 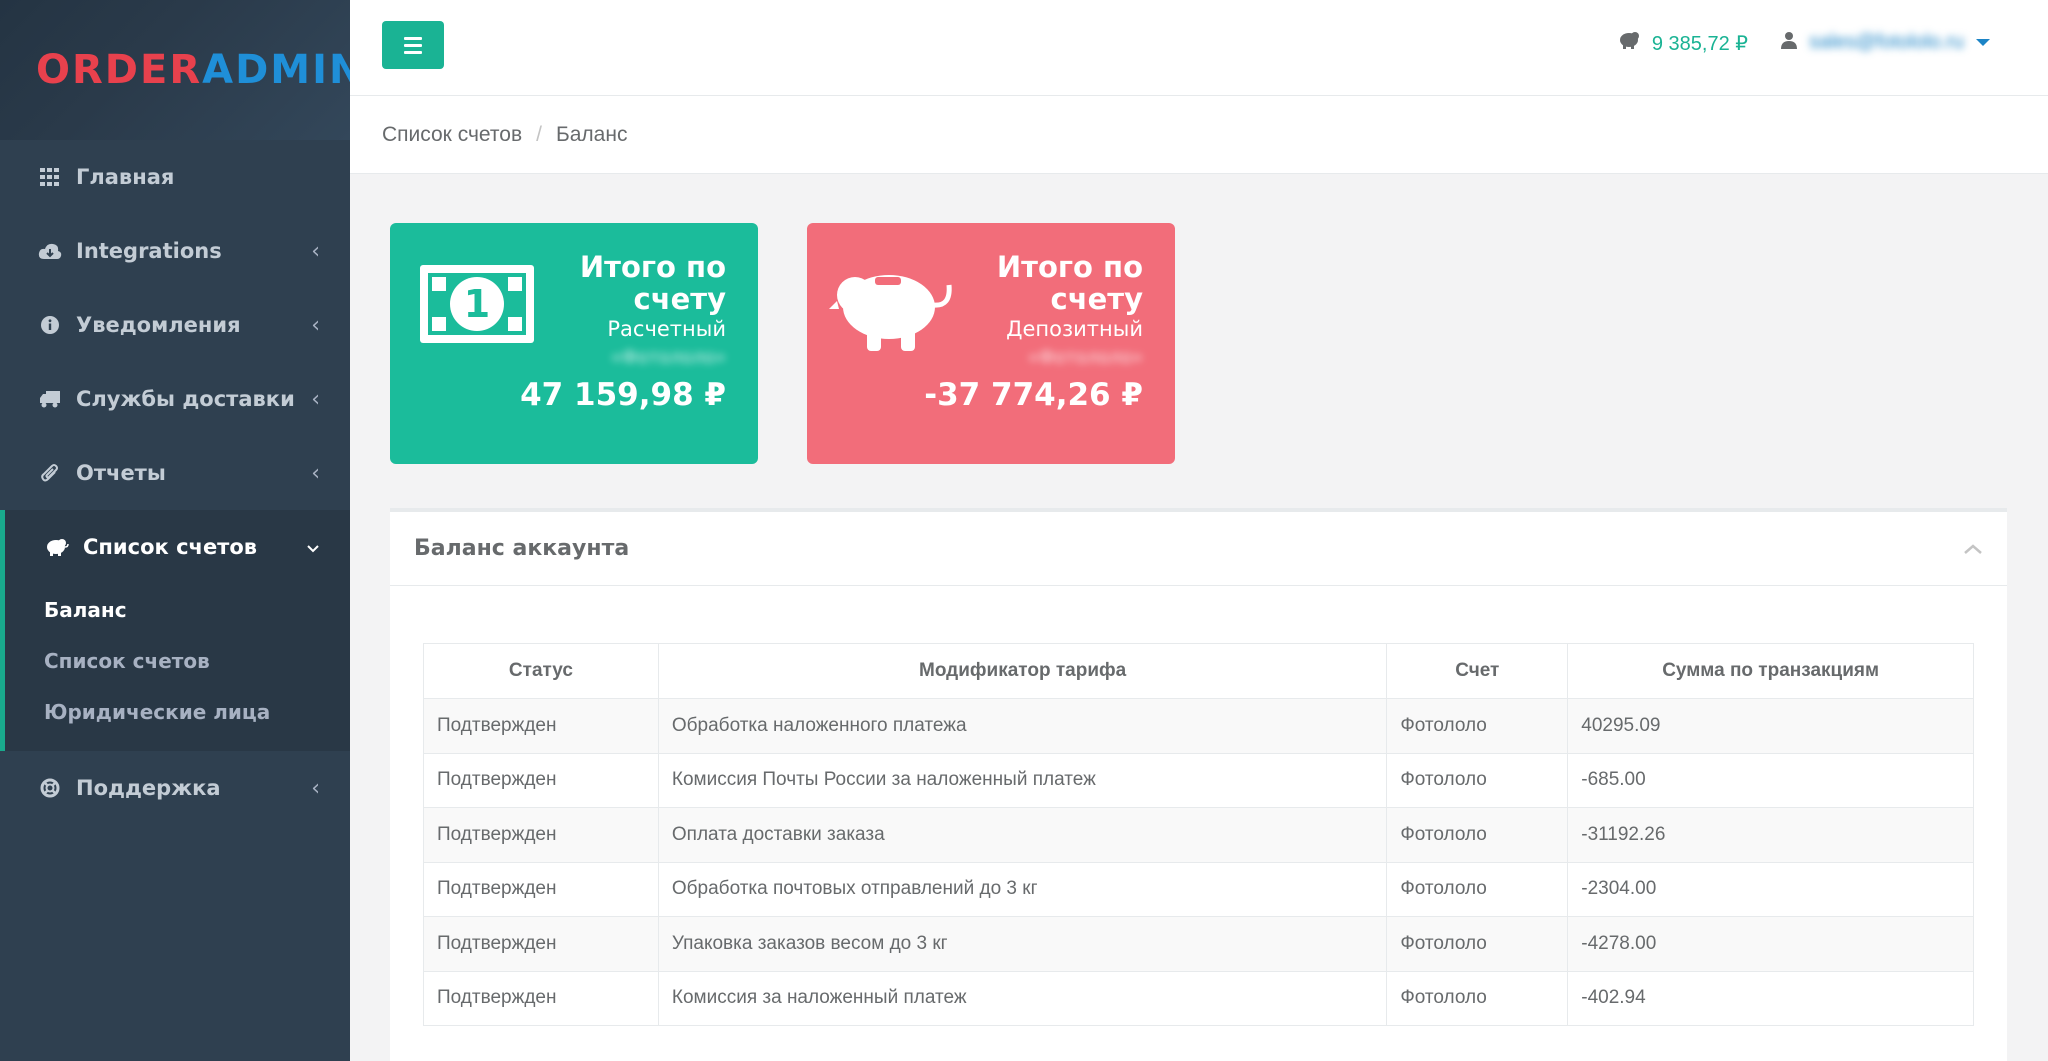 What do you see at coordinates (177, 711) in the screenshot?
I see `sidebar-subitem-legal-entities: Юридические лица` at bounding box center [177, 711].